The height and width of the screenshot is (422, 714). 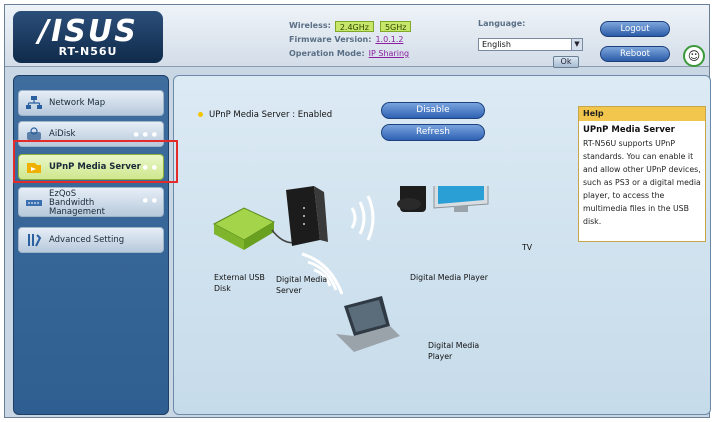 What do you see at coordinates (566, 62) in the screenshot?
I see `language-ok-button: Ok` at bounding box center [566, 62].